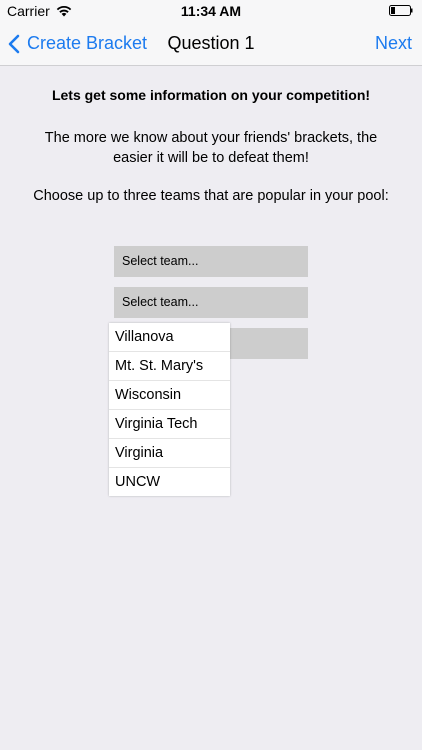  I want to click on dropdown-option: UNCW, so click(169, 482).